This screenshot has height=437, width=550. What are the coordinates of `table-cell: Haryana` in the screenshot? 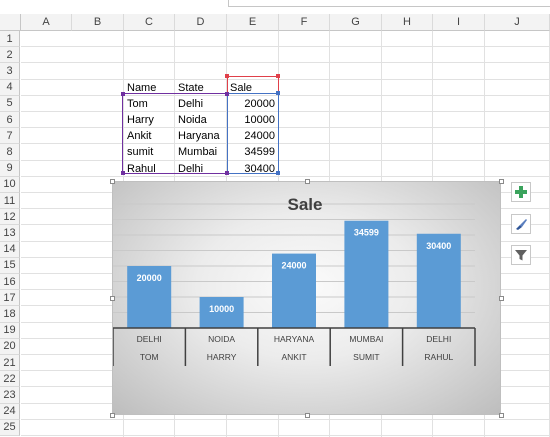 It's located at (200, 136).